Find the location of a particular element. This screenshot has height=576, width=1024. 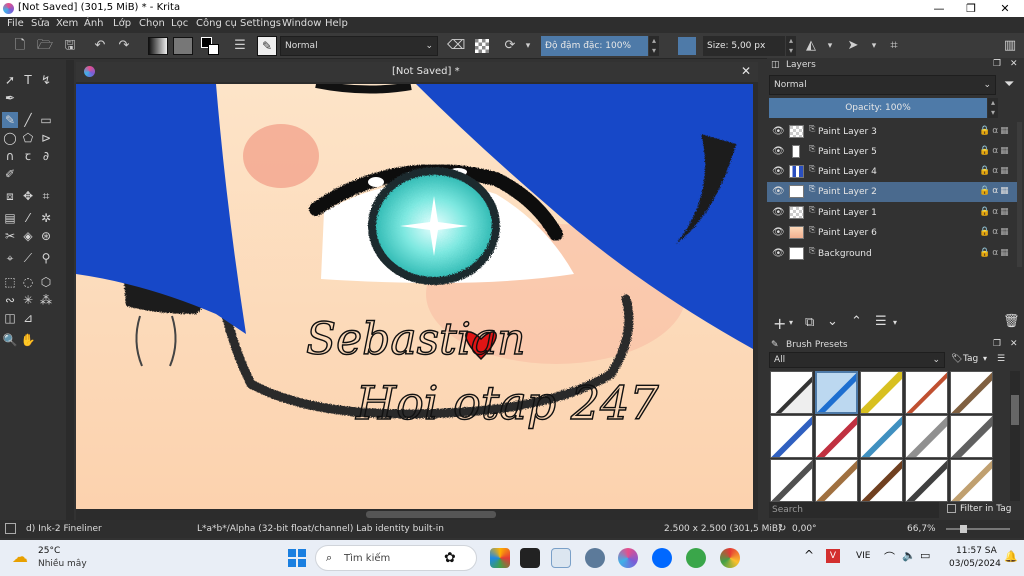

view-options-icon: ☰ is located at coordinates (1001, 359).